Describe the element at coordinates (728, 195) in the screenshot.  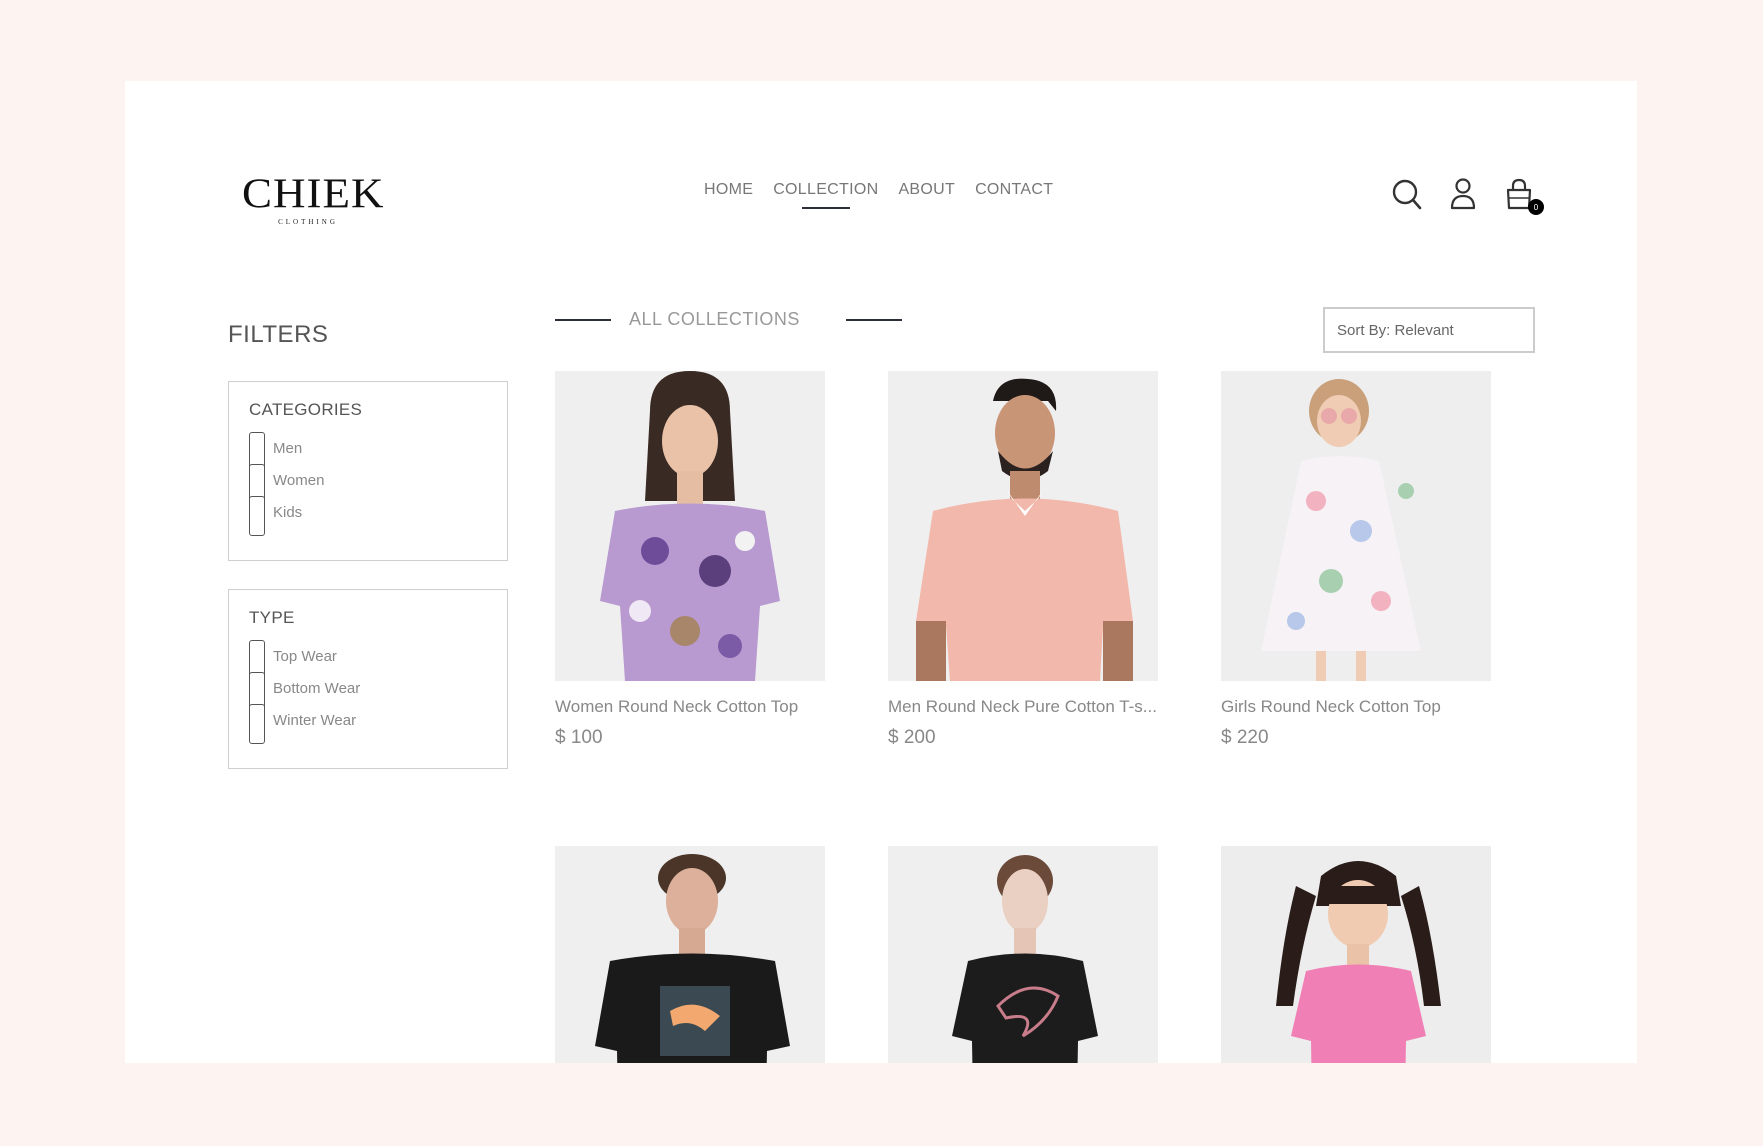
I see `nav-home: HOME` at that location.